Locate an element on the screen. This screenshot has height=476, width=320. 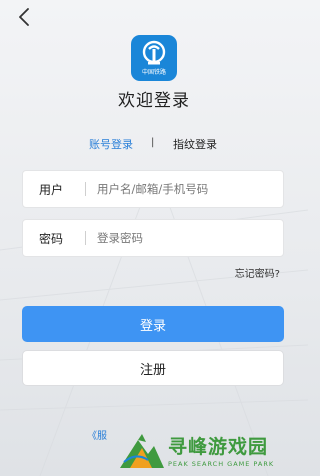
app-logo: 中国铁路 is located at coordinates (154, 58).